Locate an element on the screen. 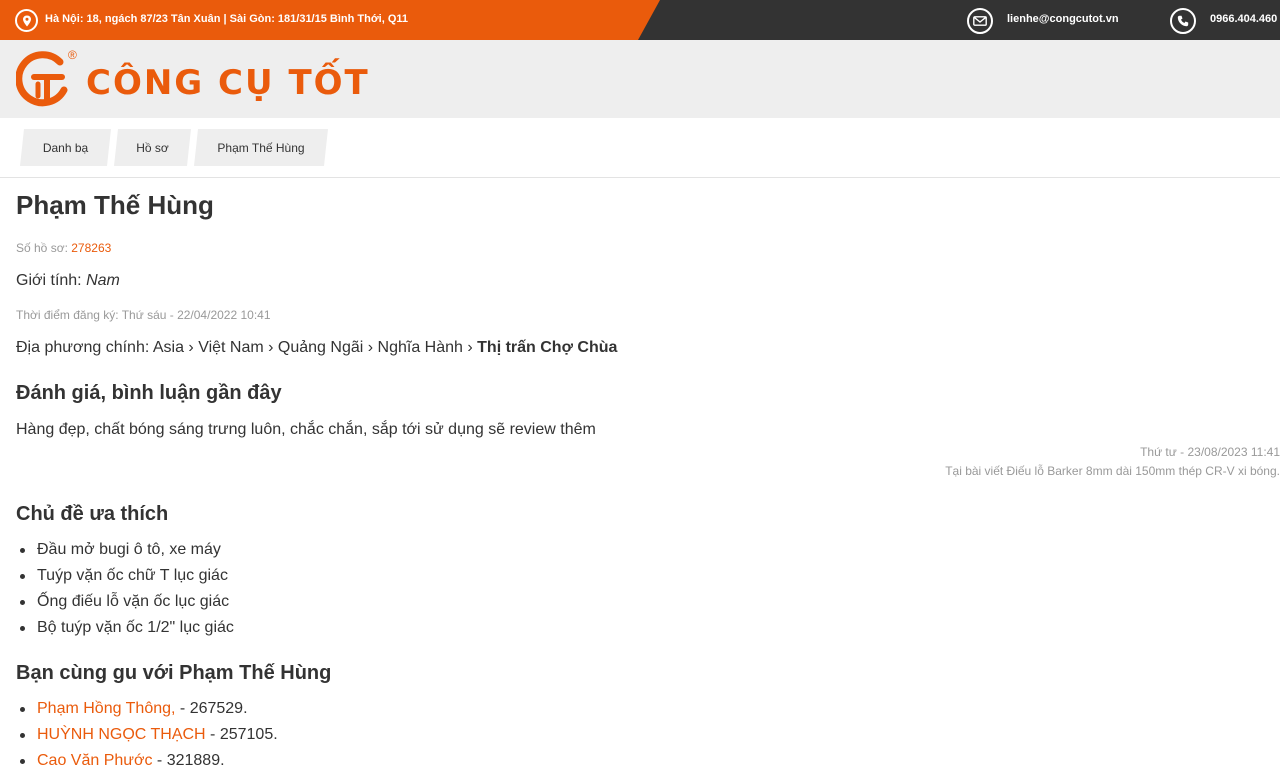 This screenshot has height=778, width=1280. site-logo: ® CÔNG CỤ TỐT is located at coordinates (193, 80).